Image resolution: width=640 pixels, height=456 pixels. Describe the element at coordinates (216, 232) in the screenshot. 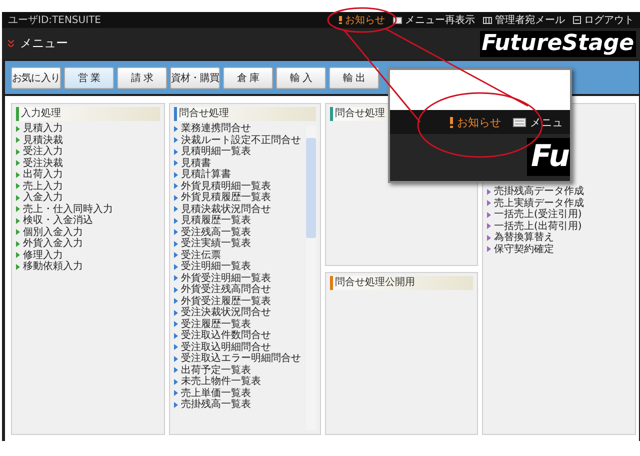

I see `menu-link: 受注残高一覧表` at that location.